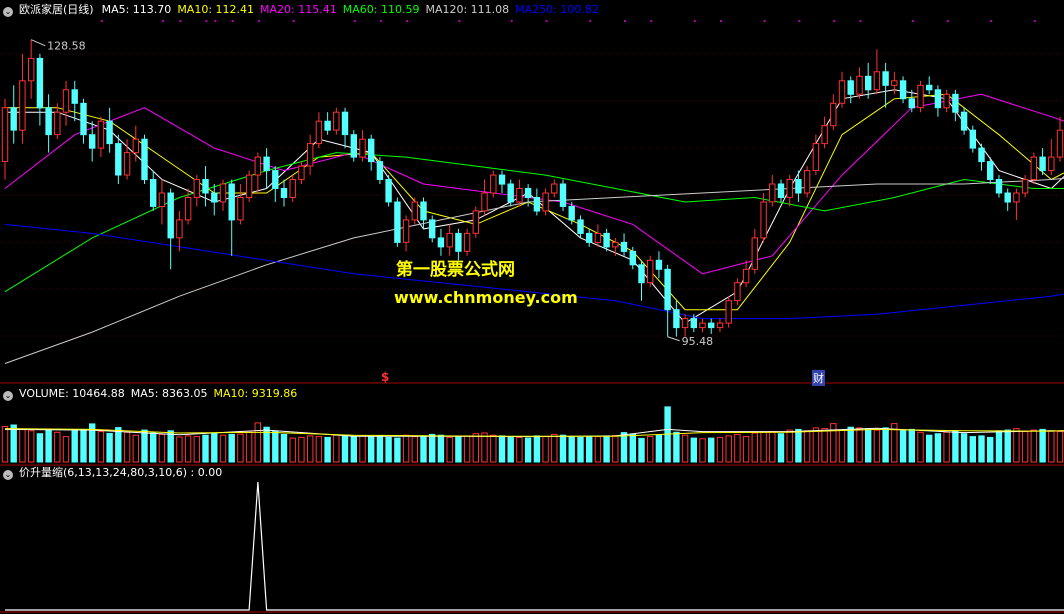 This screenshot has height=614, width=1064. What do you see at coordinates (298, 9) in the screenshot?
I see `ma20-legend: MA20: 115.41` at bounding box center [298, 9].